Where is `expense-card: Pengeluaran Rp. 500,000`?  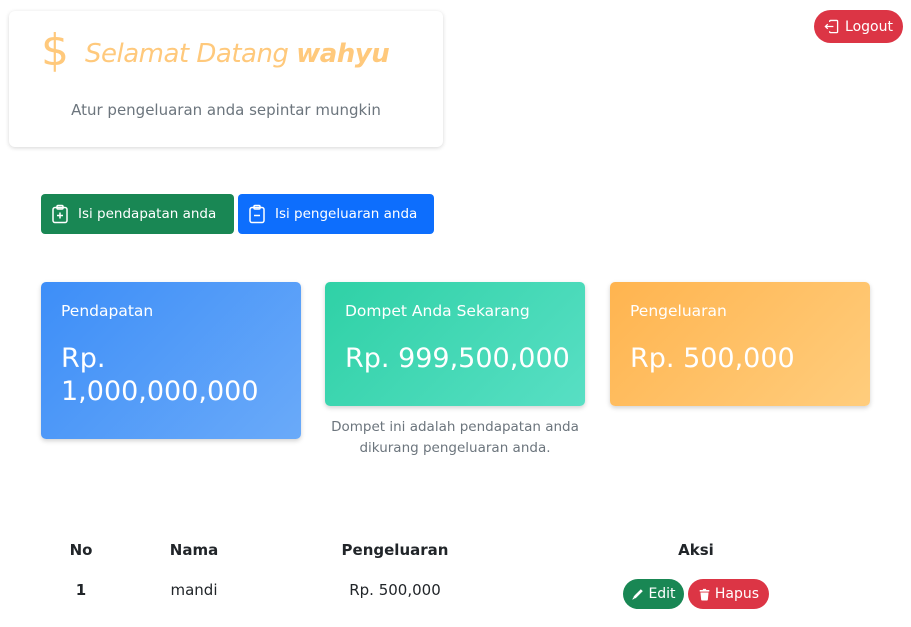
expense-card: Pengeluaran Rp. 500,000 is located at coordinates (740, 344).